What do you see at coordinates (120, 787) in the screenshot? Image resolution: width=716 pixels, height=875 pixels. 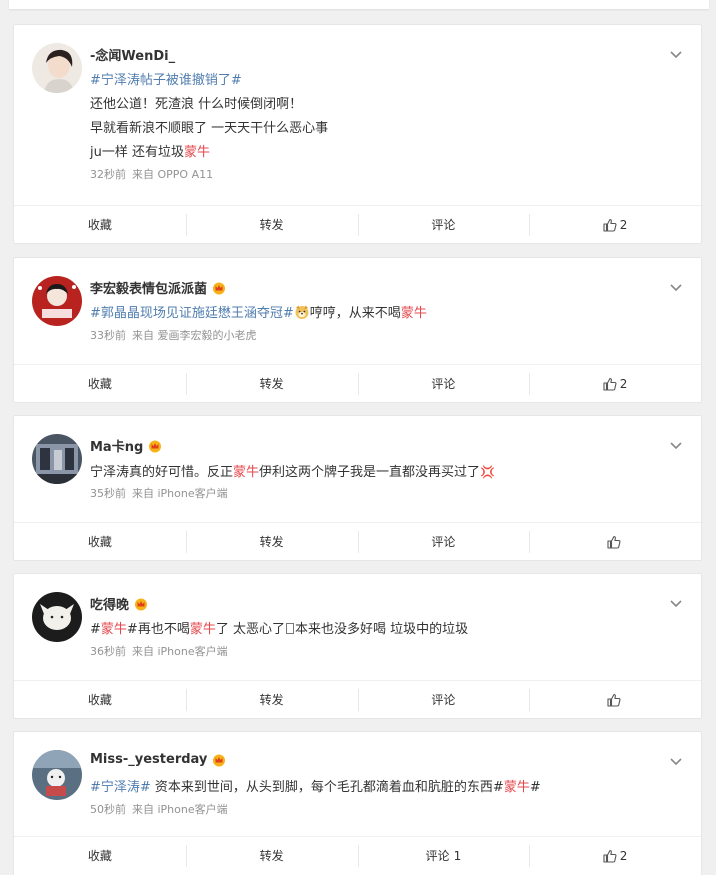 I see `topic-link: #宁泽涛#` at bounding box center [120, 787].